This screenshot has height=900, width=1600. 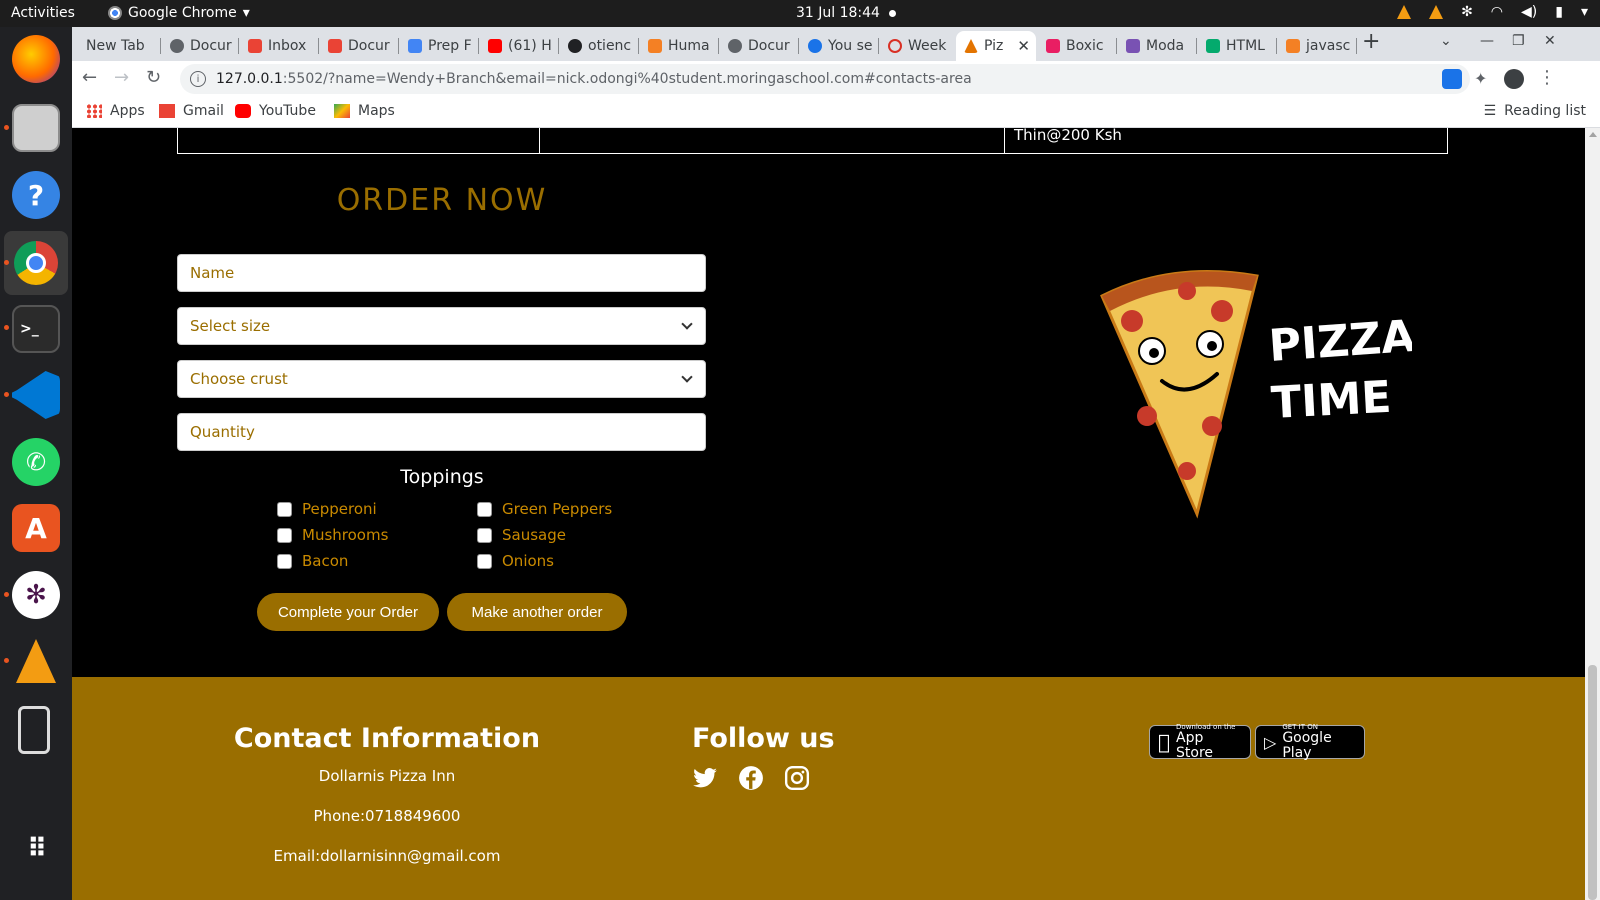 I want to click on tab-label: Piz, so click(x=994, y=46).